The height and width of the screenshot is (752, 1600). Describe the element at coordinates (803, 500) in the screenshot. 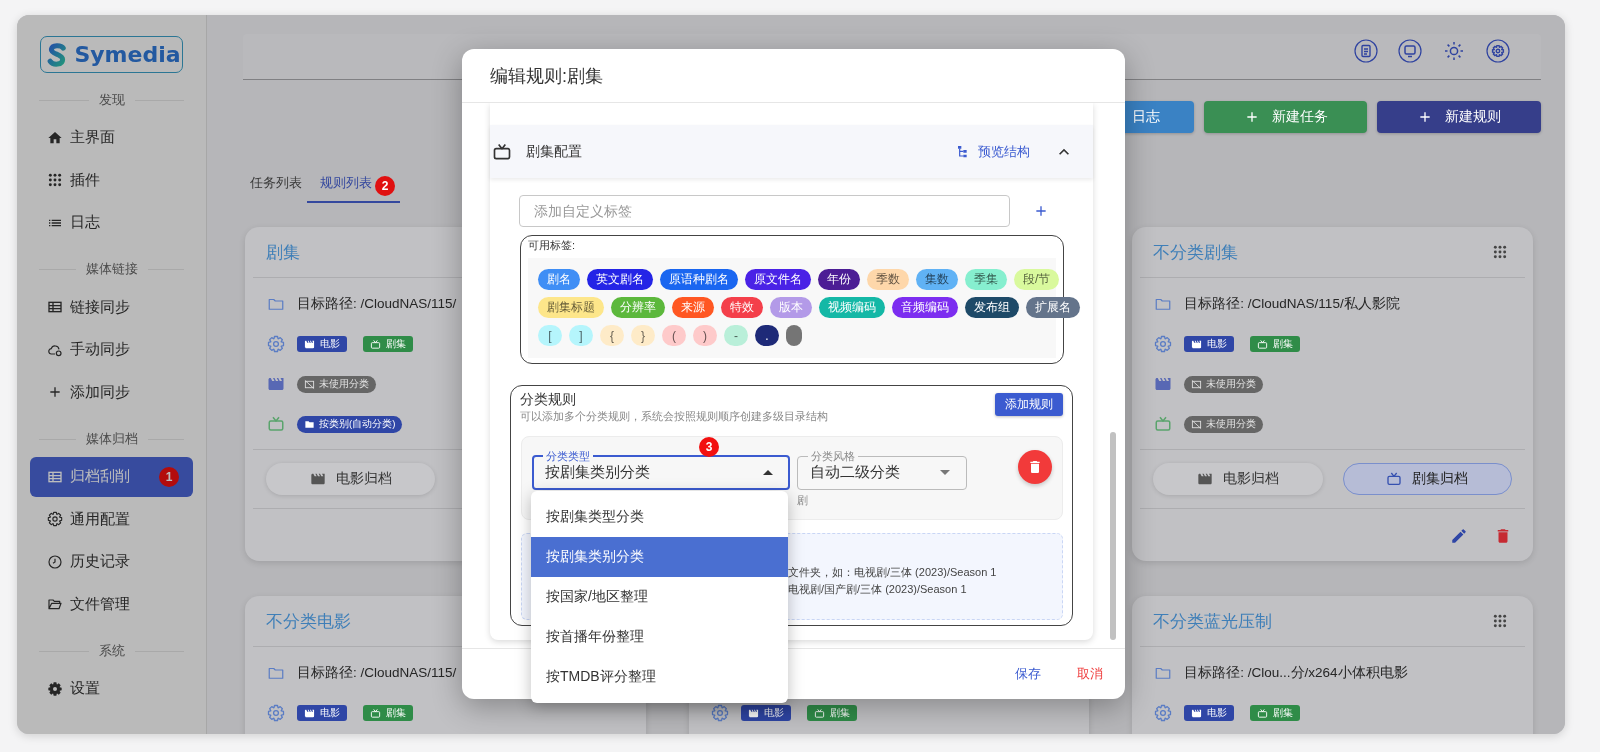

I see `helper-text: 剧` at that location.